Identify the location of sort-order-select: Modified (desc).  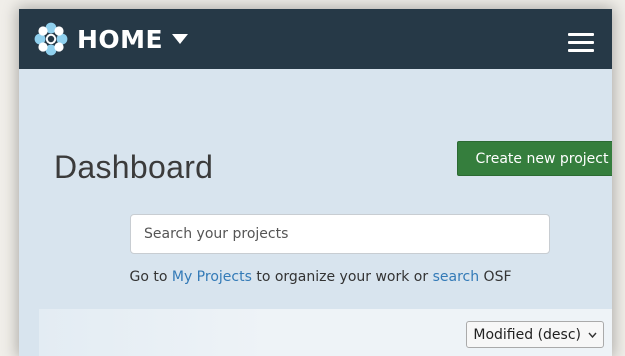
(535, 334).